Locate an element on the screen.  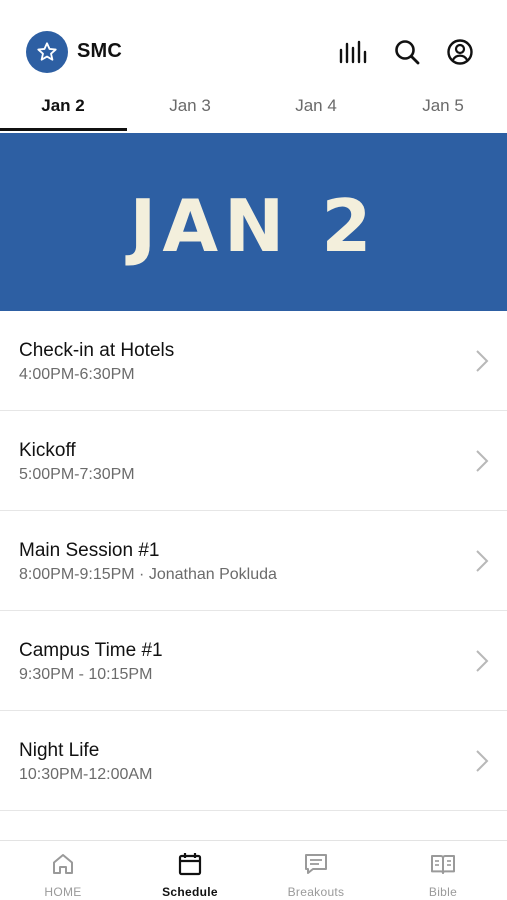
date-tabs: Jan 2 Jan 3 Jan 4 Jan 5 is located at coordinates (253, 110).